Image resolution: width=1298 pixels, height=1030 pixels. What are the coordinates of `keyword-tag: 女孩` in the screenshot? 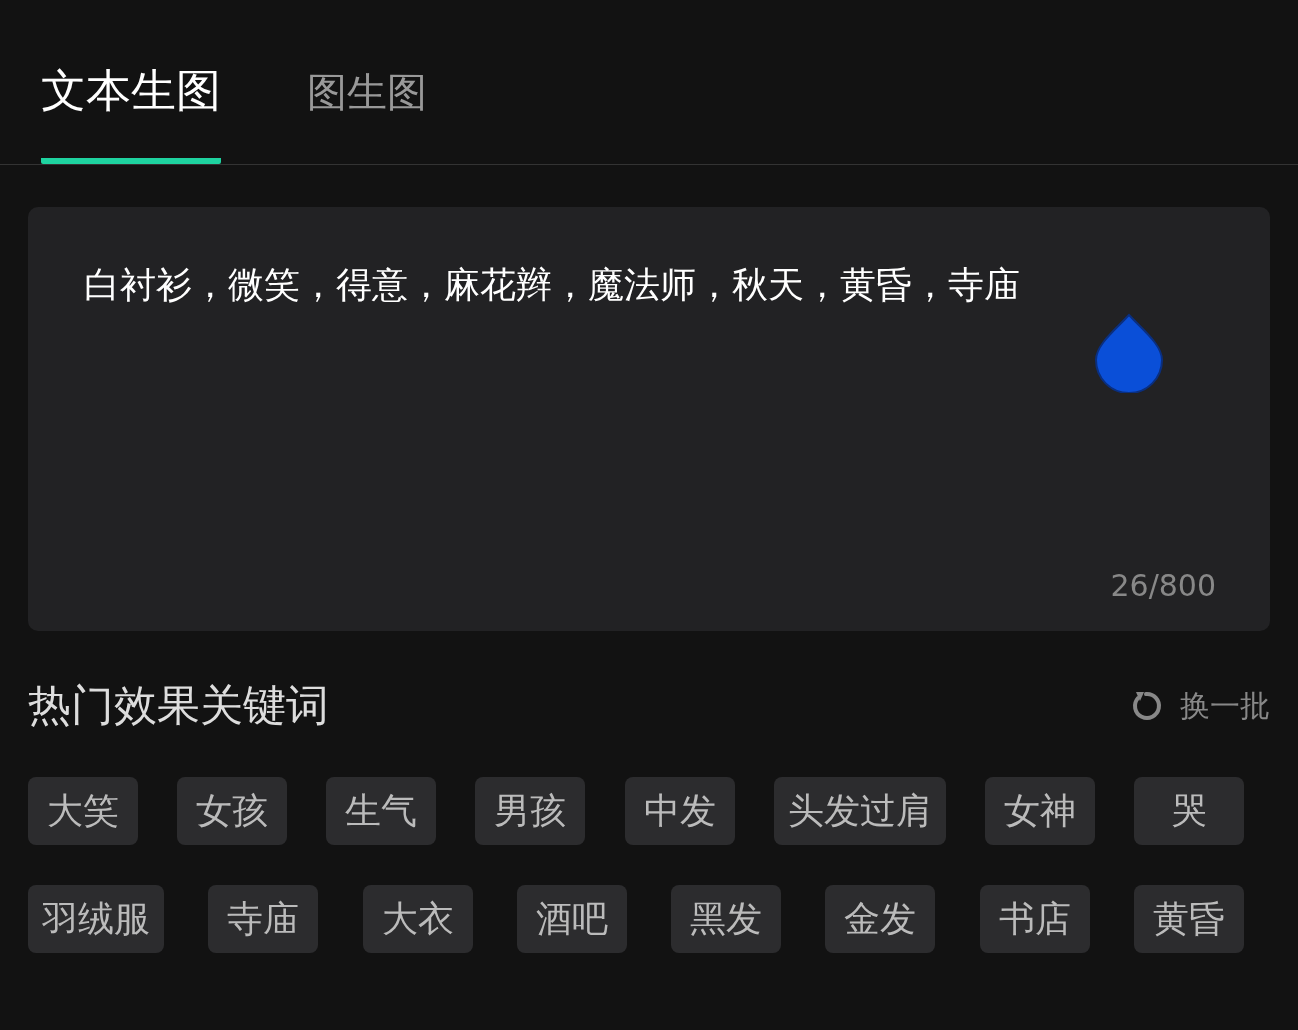 It's located at (232, 811).